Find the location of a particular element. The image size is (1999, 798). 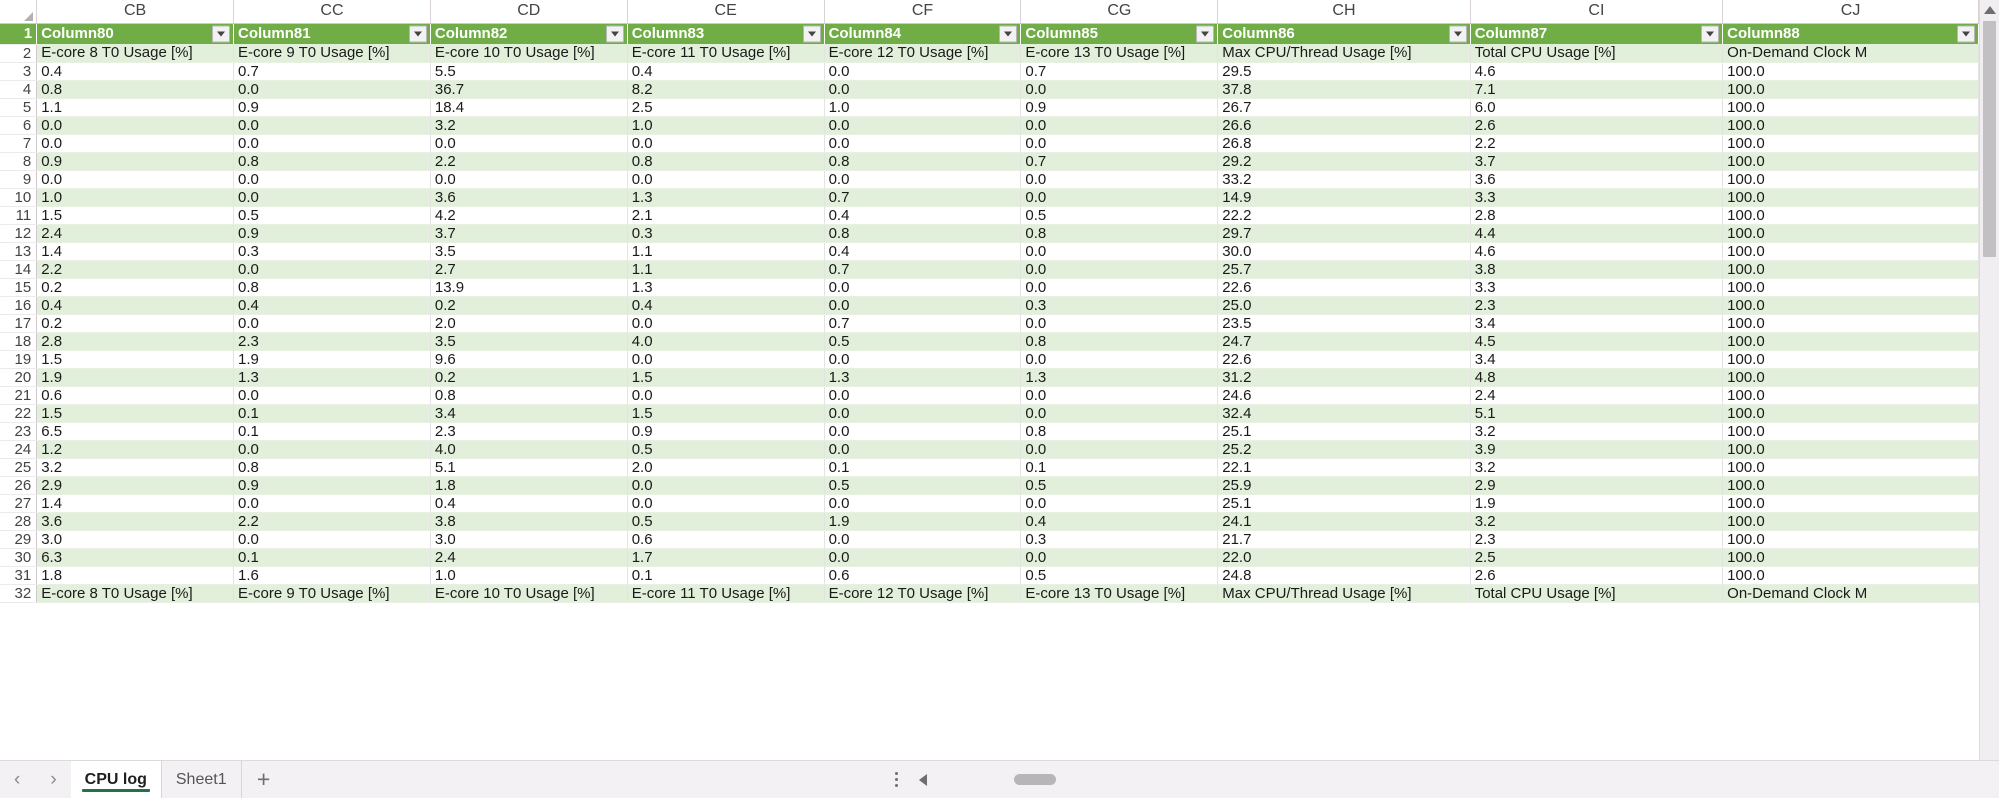

grid-cell: 1.9 is located at coordinates (135, 377).